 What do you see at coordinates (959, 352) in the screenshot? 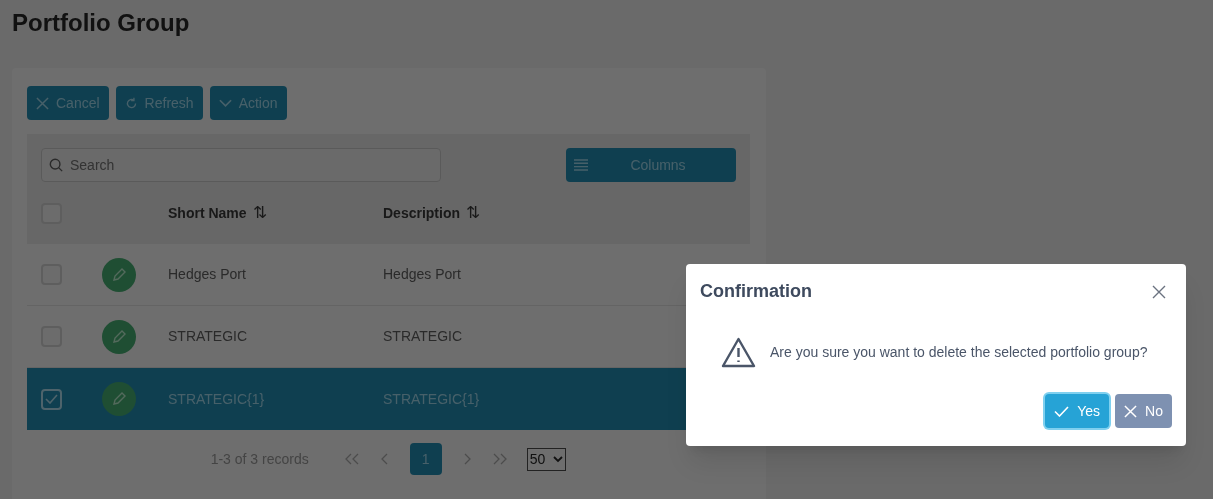
I see `dialog-message: Are you sure you want to delete the selected portfolio group?` at bounding box center [959, 352].